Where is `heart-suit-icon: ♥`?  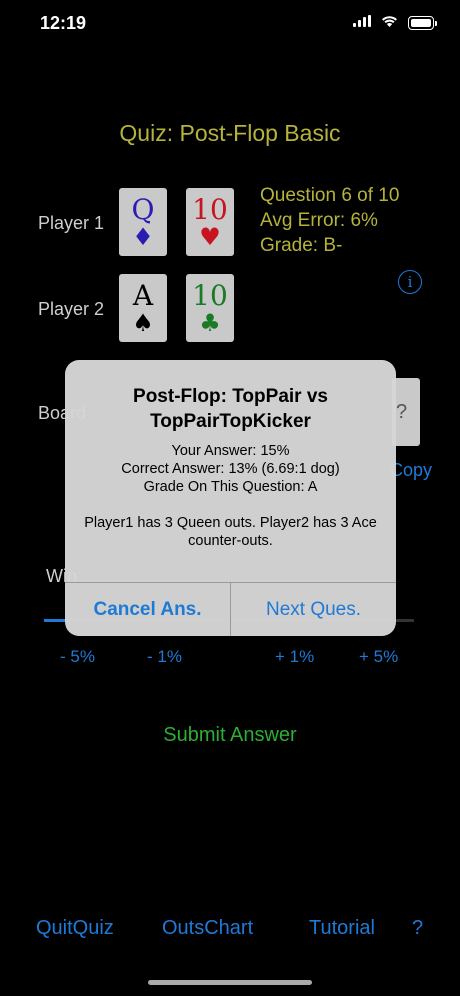
heart-suit-icon: ♥ is located at coordinates (210, 237).